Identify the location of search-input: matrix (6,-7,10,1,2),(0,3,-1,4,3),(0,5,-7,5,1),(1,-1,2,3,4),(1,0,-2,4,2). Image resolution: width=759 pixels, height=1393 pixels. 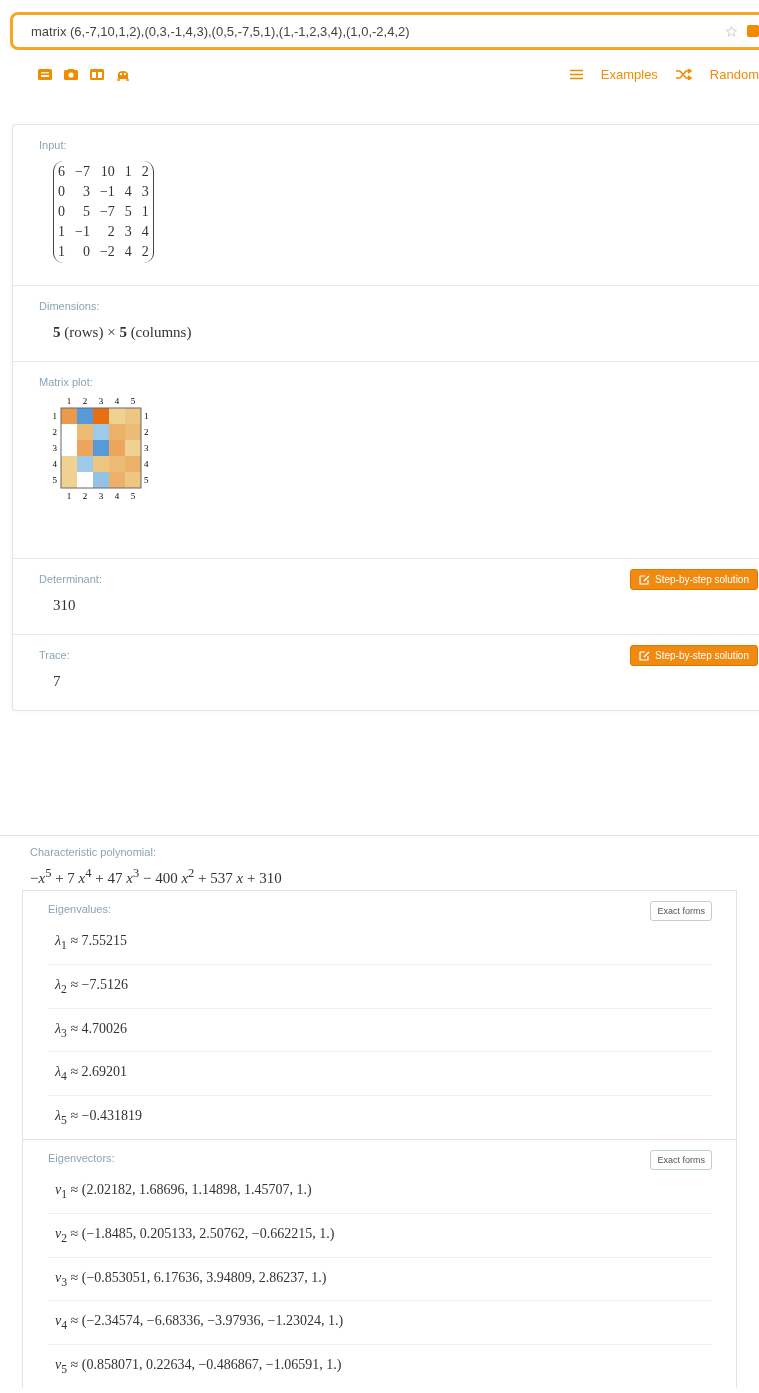
(372, 31).